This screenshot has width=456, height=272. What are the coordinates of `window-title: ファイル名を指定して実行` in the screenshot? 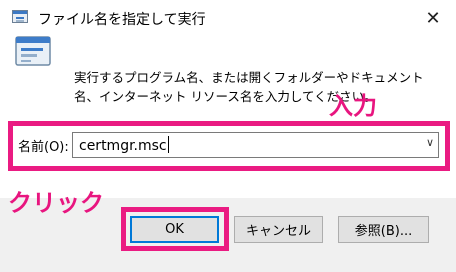 It's located at (122, 20).